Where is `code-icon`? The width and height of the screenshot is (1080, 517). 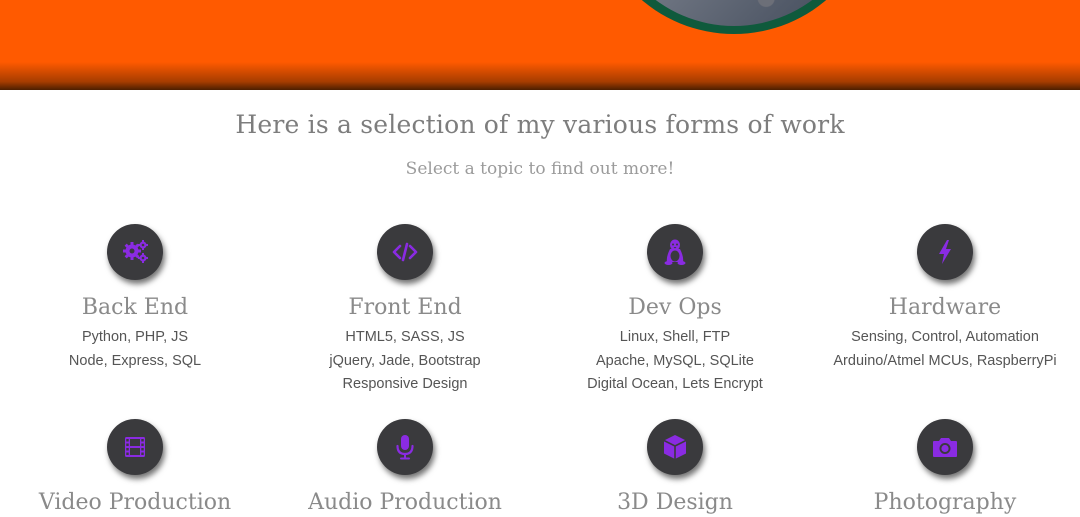 code-icon is located at coordinates (405, 252).